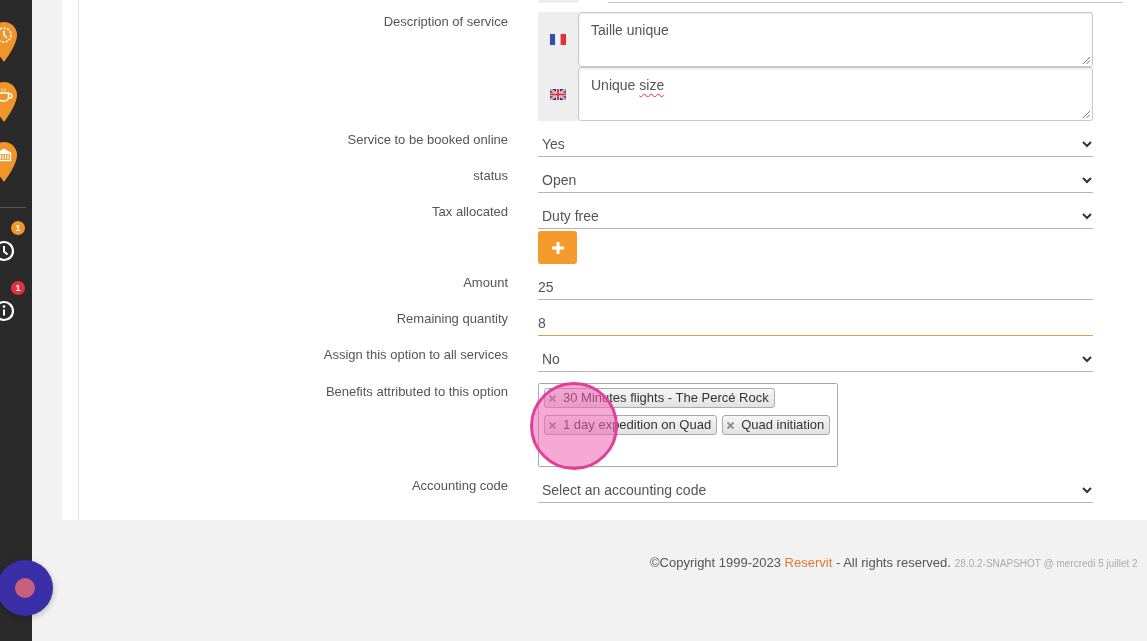 Image resolution: width=1147 pixels, height=641 pixels. Describe the element at coordinates (485, 283) in the screenshot. I see `field-label: Amount` at that location.